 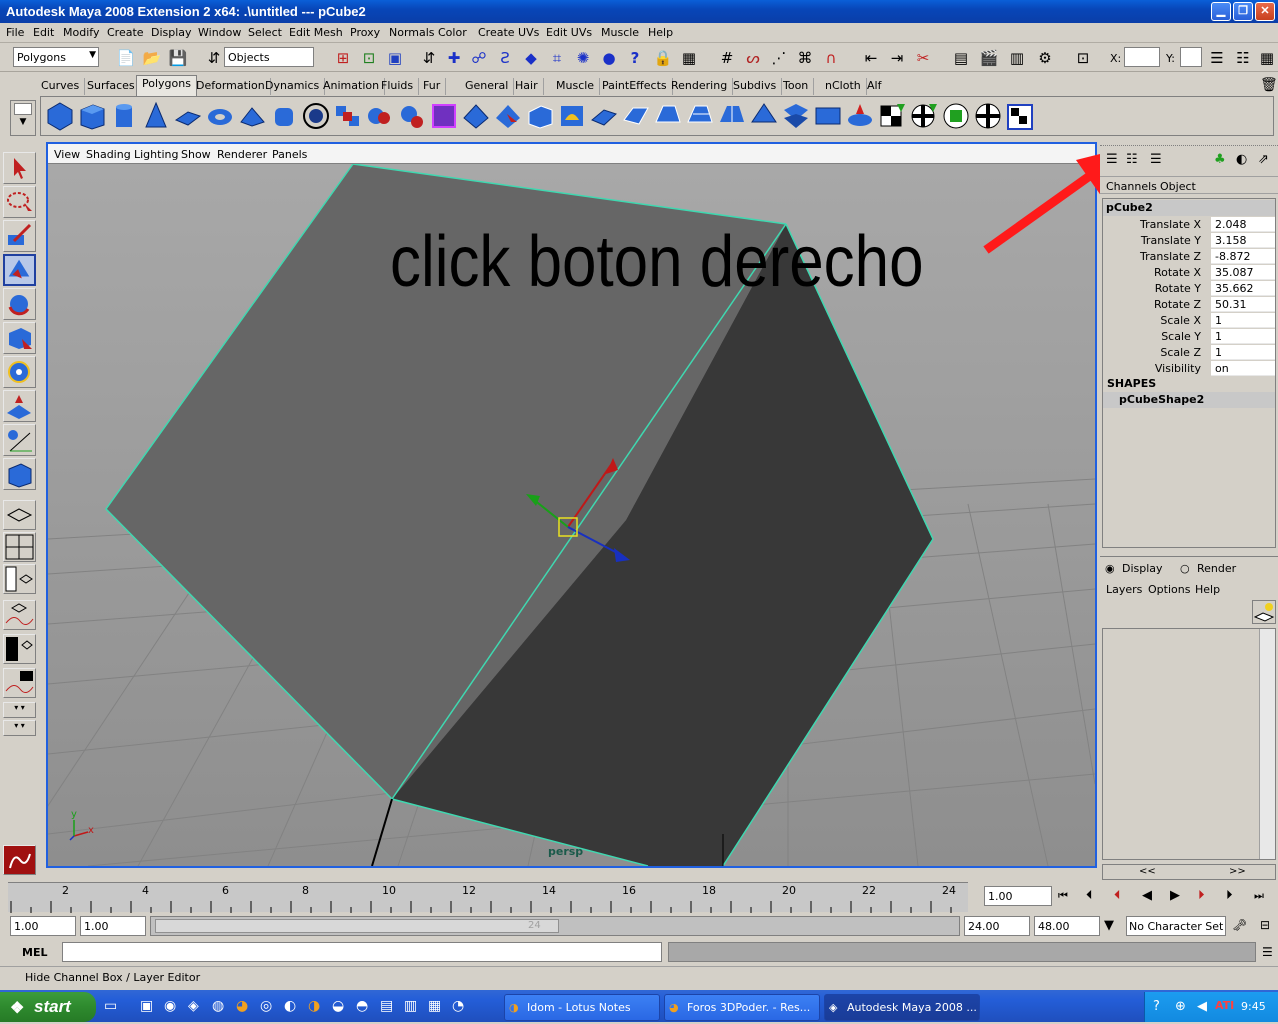 What do you see at coordinates (196, 154) in the screenshot?
I see `viewport-menu-show: Show` at bounding box center [196, 154].